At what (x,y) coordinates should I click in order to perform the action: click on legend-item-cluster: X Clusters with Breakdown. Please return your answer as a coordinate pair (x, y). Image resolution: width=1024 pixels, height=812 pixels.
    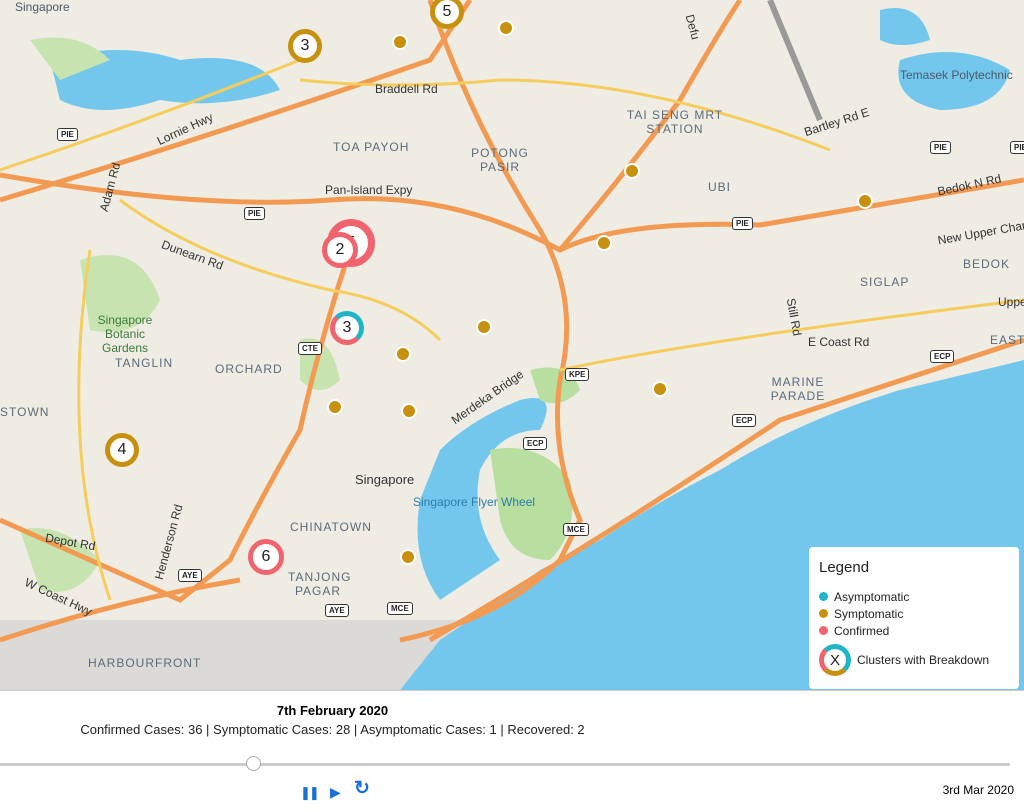
    Looking at the image, I should click on (914, 660).